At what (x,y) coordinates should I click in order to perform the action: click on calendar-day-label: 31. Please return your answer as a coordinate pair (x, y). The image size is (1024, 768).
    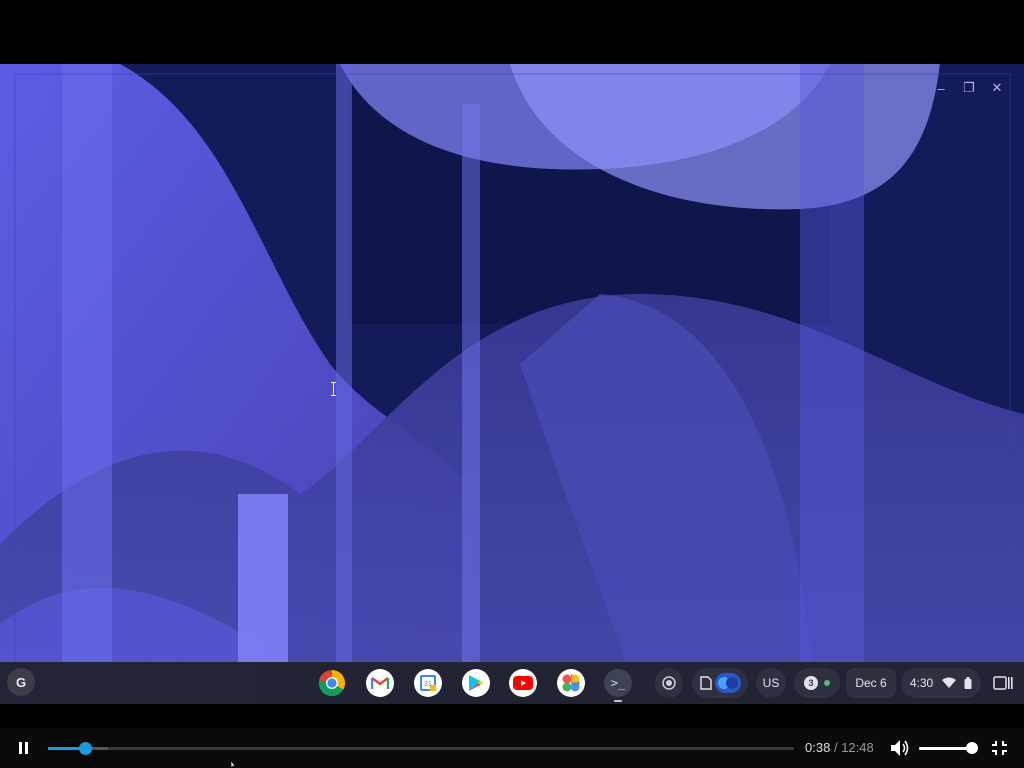
    Looking at the image, I should click on (428, 684).